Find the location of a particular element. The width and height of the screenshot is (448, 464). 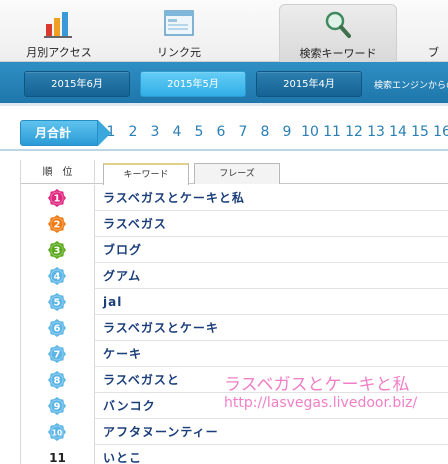

rank-cell: 7 is located at coordinates (57, 354).